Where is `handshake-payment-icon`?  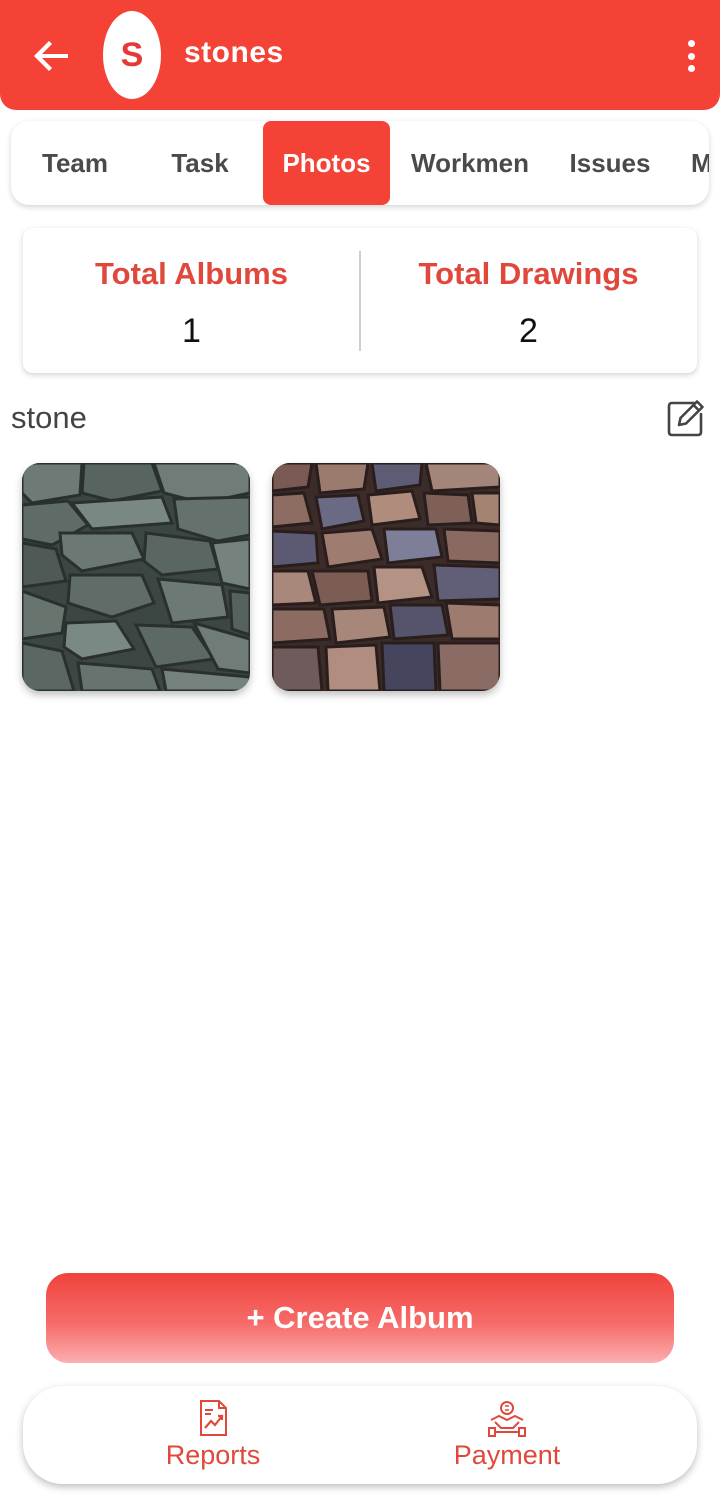
handshake-payment-icon is located at coordinates (507, 1419).